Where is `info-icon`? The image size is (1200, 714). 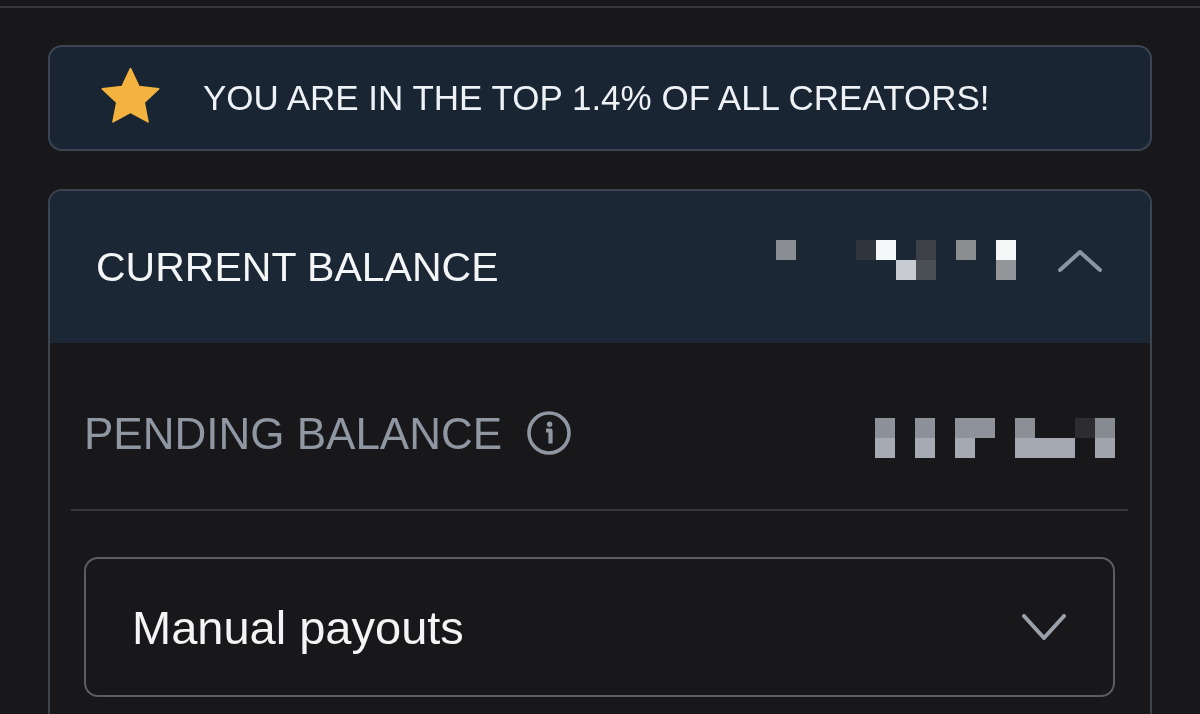
info-icon is located at coordinates (549, 433).